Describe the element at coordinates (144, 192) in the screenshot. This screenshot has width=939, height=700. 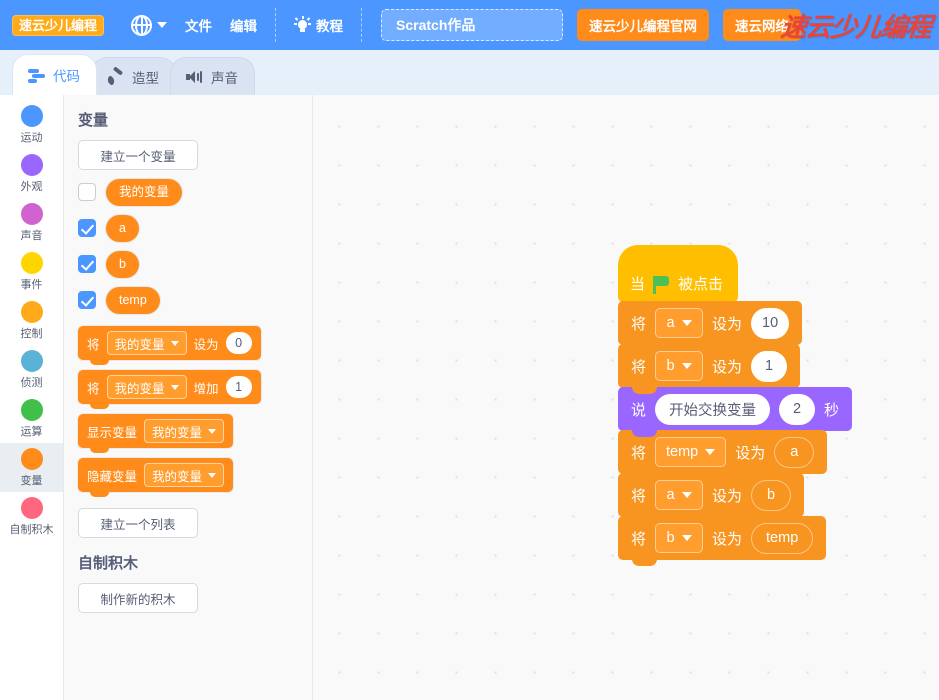
I see `variable-block: 我的变量` at that location.